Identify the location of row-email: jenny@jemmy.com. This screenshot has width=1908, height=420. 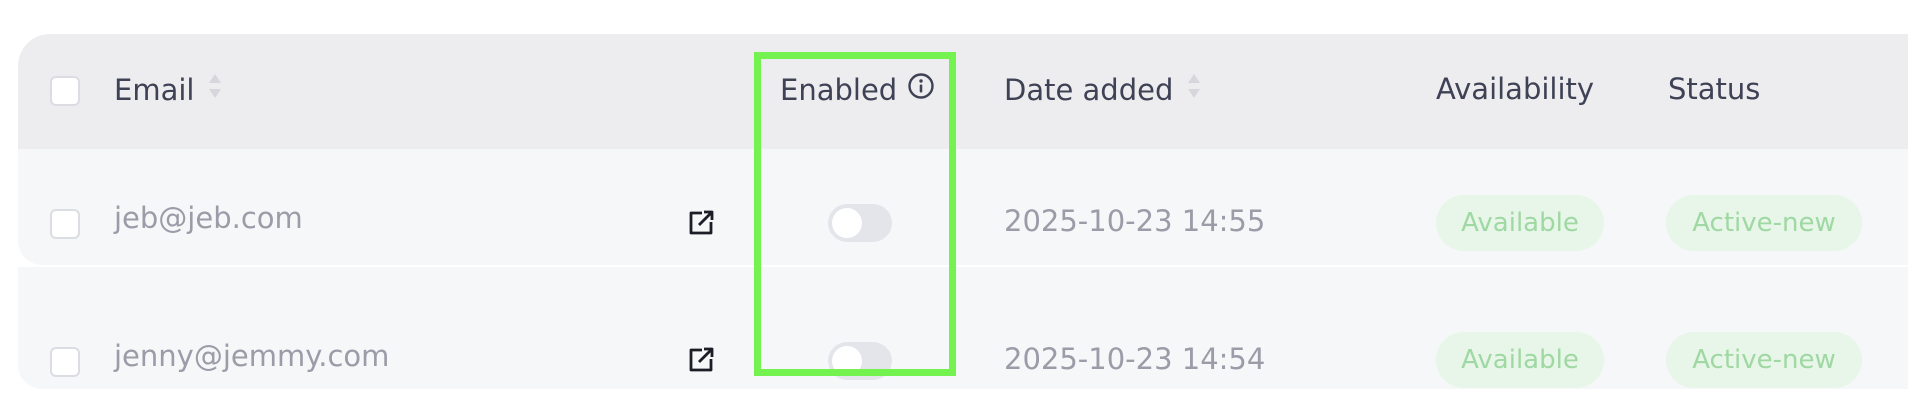
(252, 356).